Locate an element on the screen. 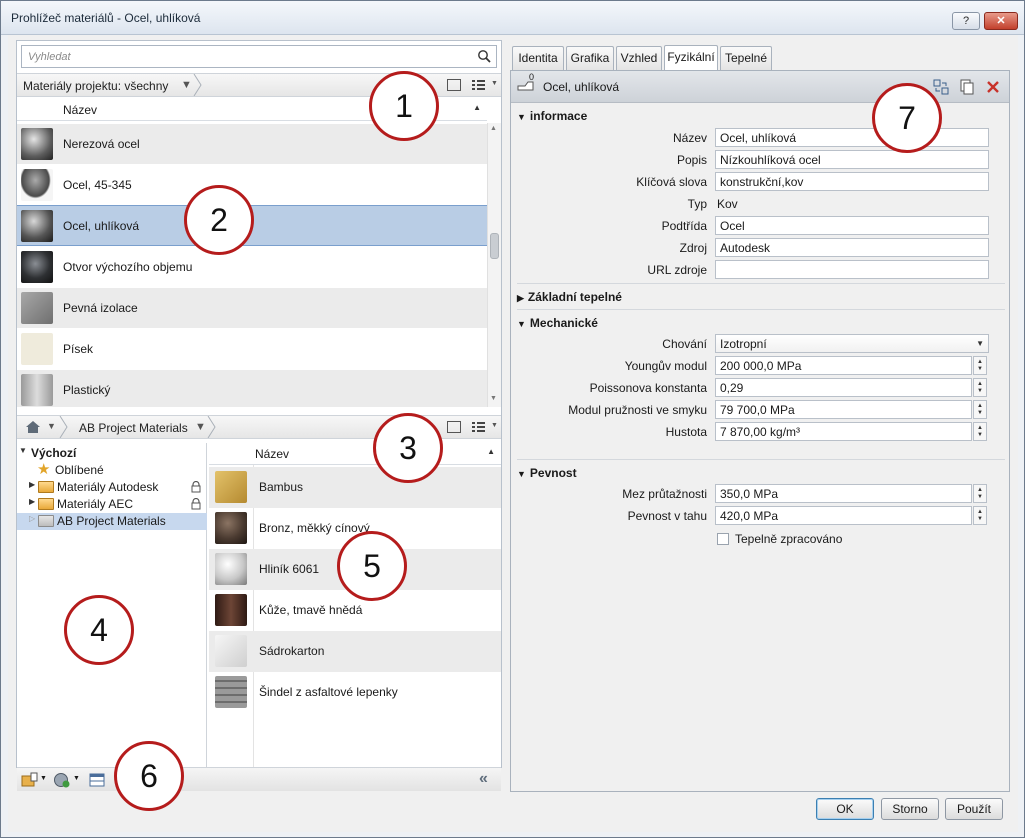 The height and width of the screenshot is (838, 1025). youngs-modulus-stepper: ▲ ▼ is located at coordinates (980, 365).